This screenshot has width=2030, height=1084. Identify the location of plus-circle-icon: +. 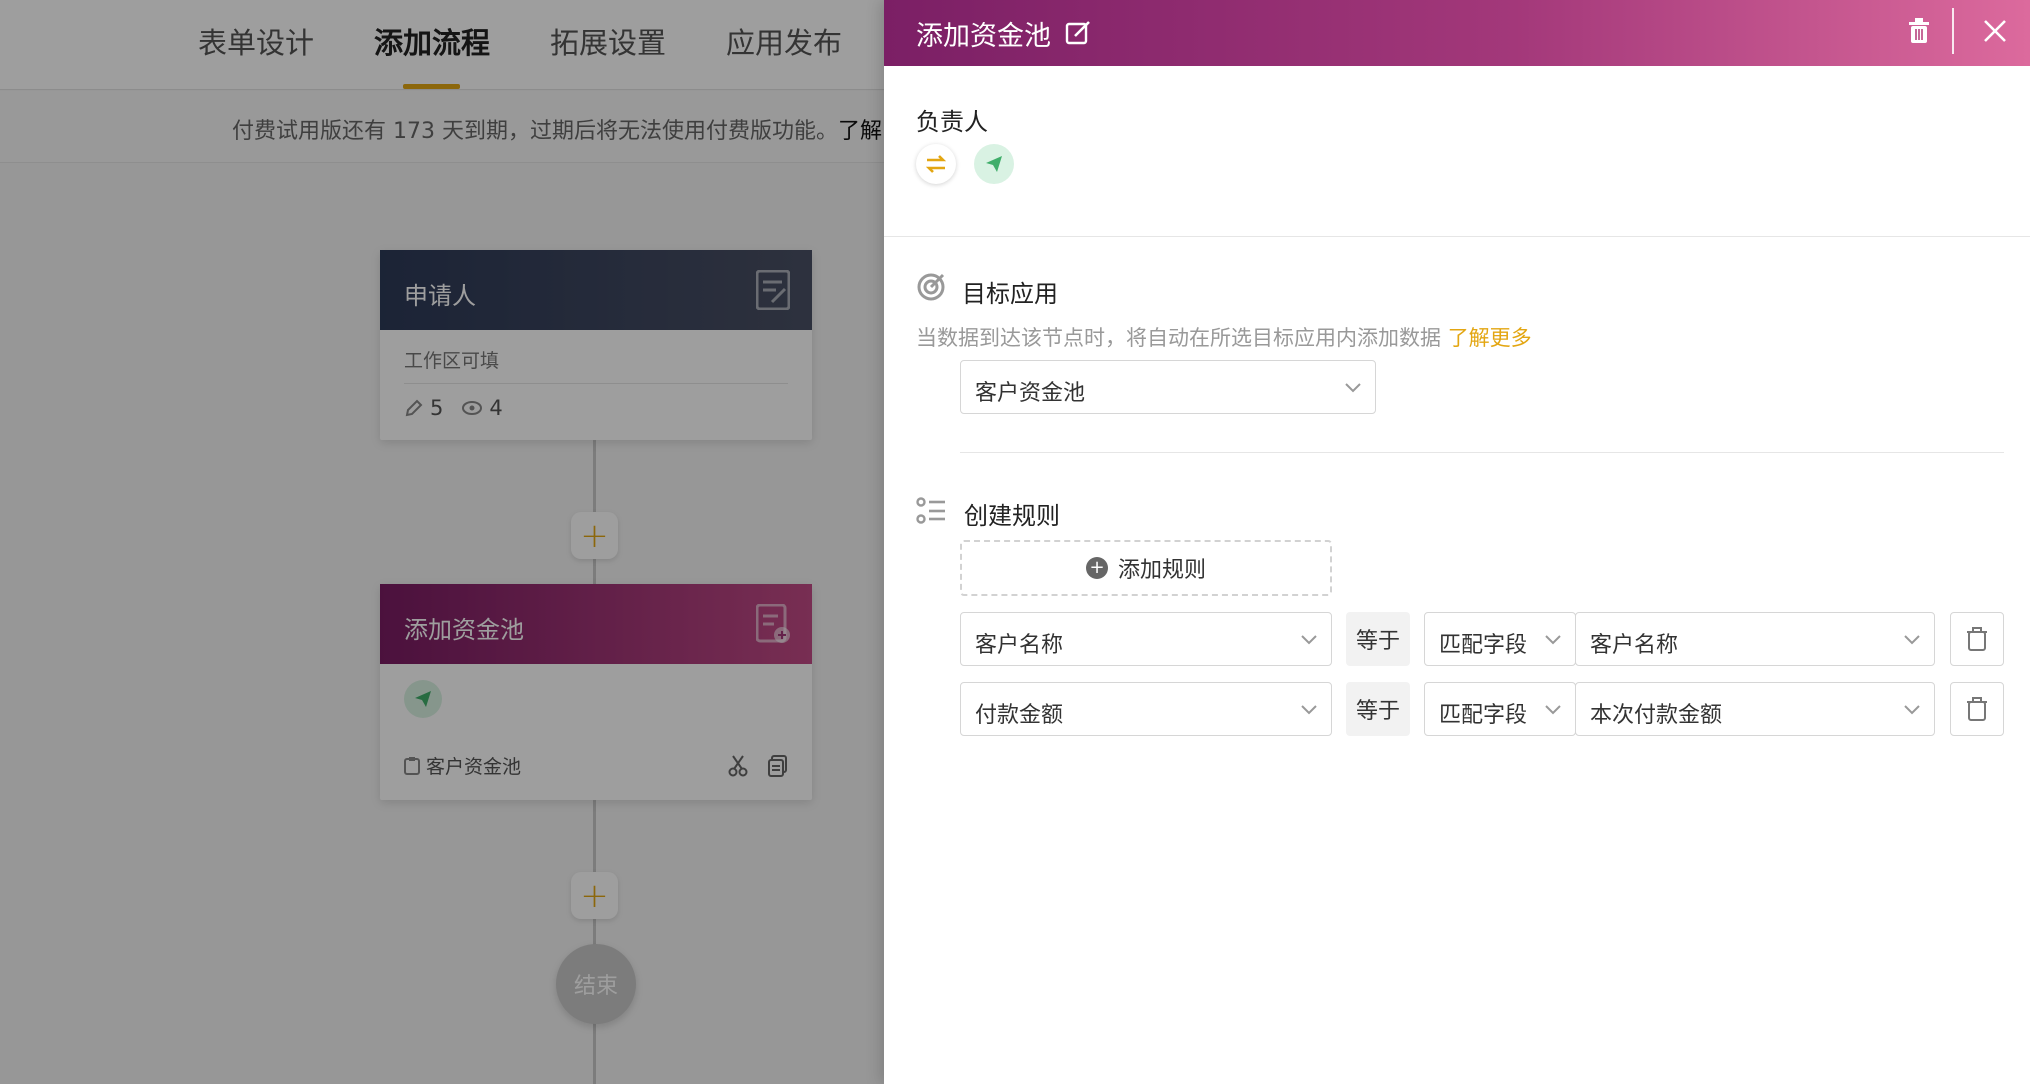
(1096, 568).